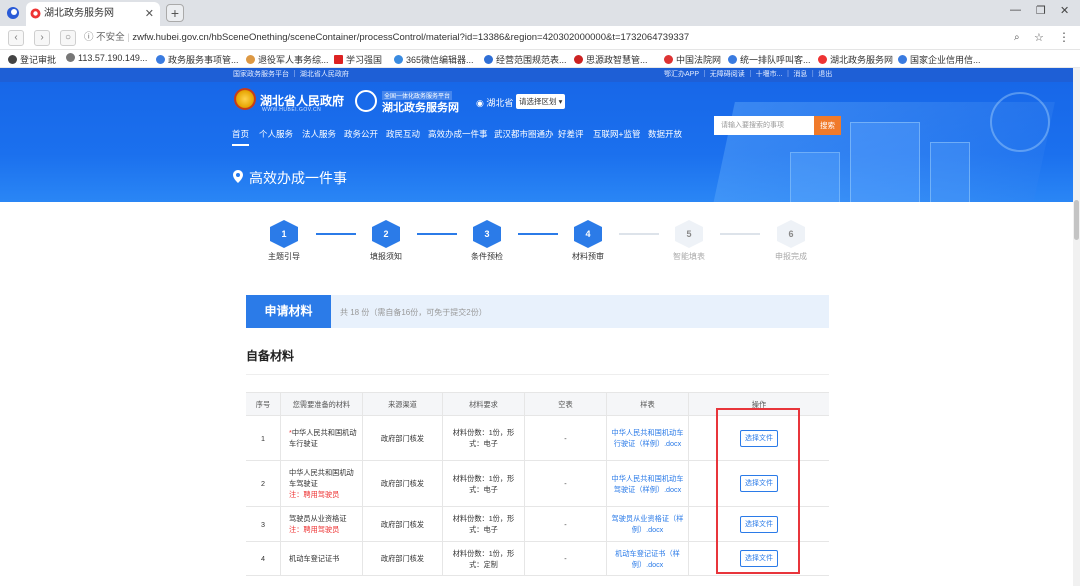 Image resolution: width=1080 pixels, height=586 pixels. What do you see at coordinates (89, 37) in the screenshot?
I see `info-icon: ⓘ` at bounding box center [89, 37].